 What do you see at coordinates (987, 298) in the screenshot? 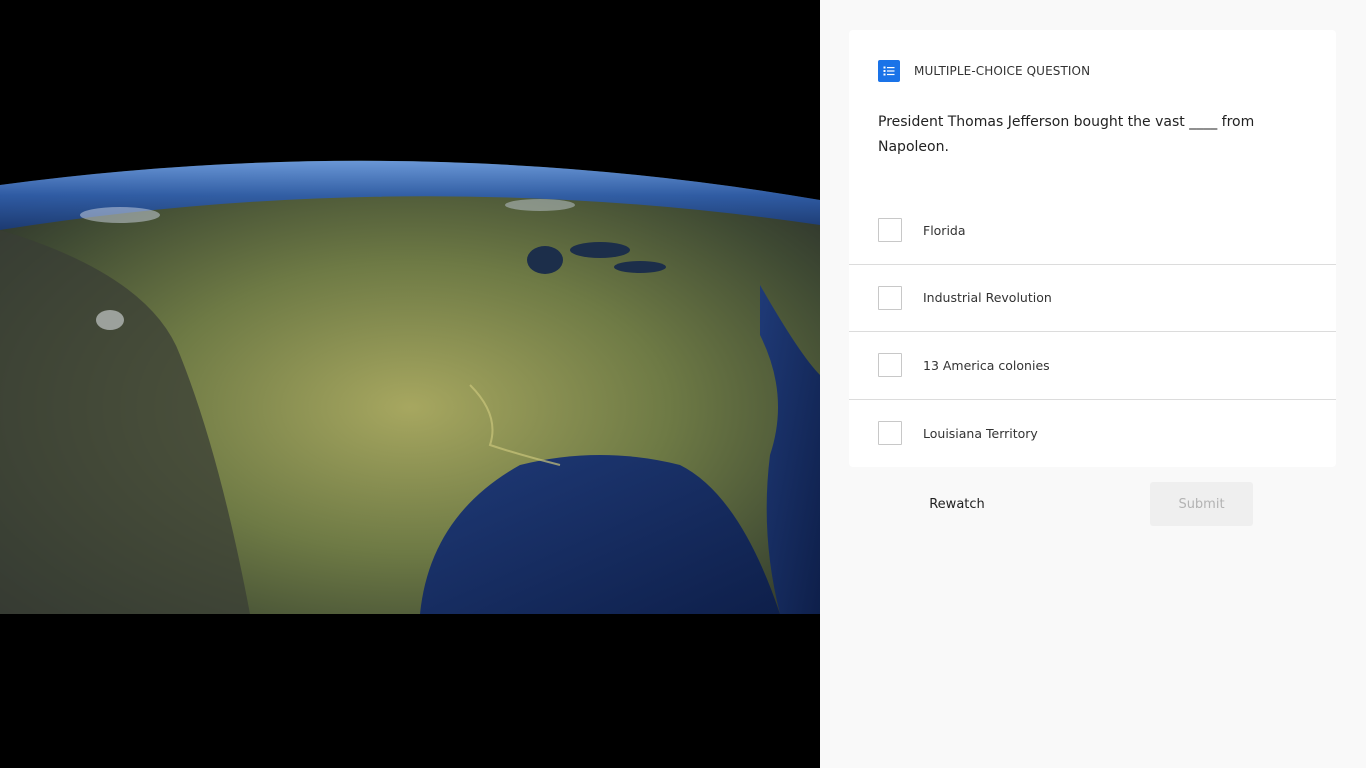
I see `option-label: Industrial Revolution` at bounding box center [987, 298].